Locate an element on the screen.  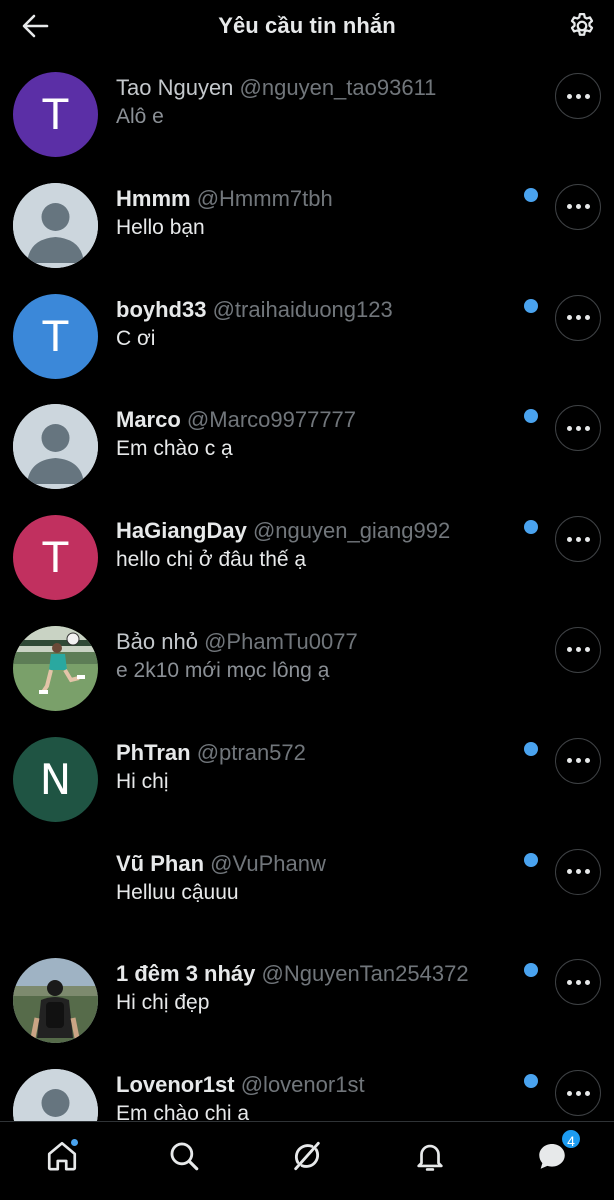
sender-handle: @traihaiduong123 is located at coordinates (302, 309).